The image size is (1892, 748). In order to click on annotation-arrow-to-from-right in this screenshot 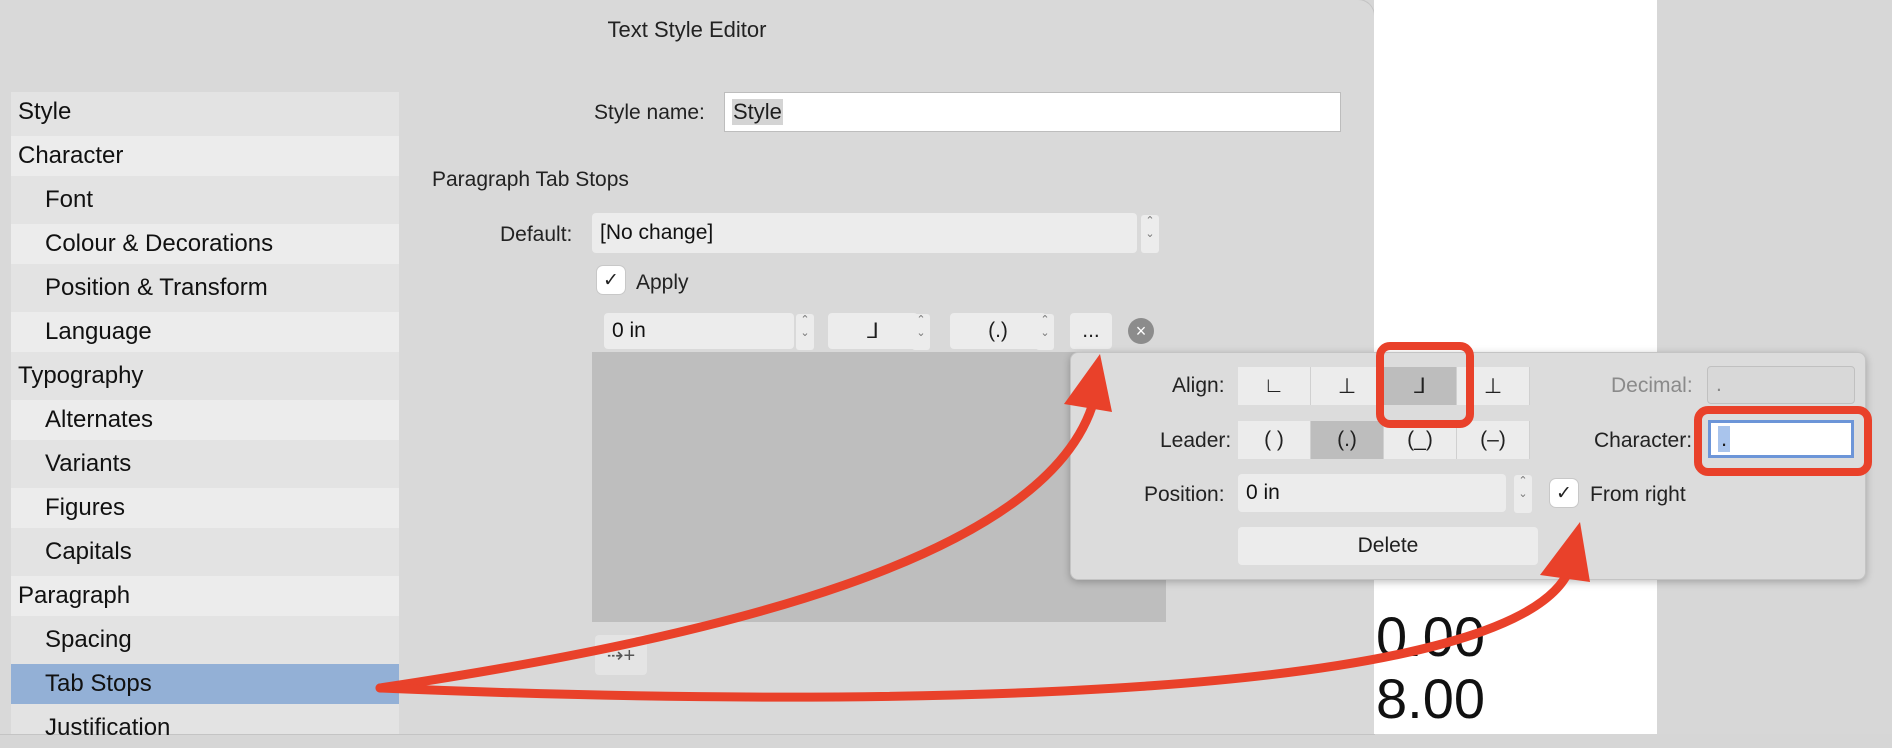, I will do `click(975, 632)`.